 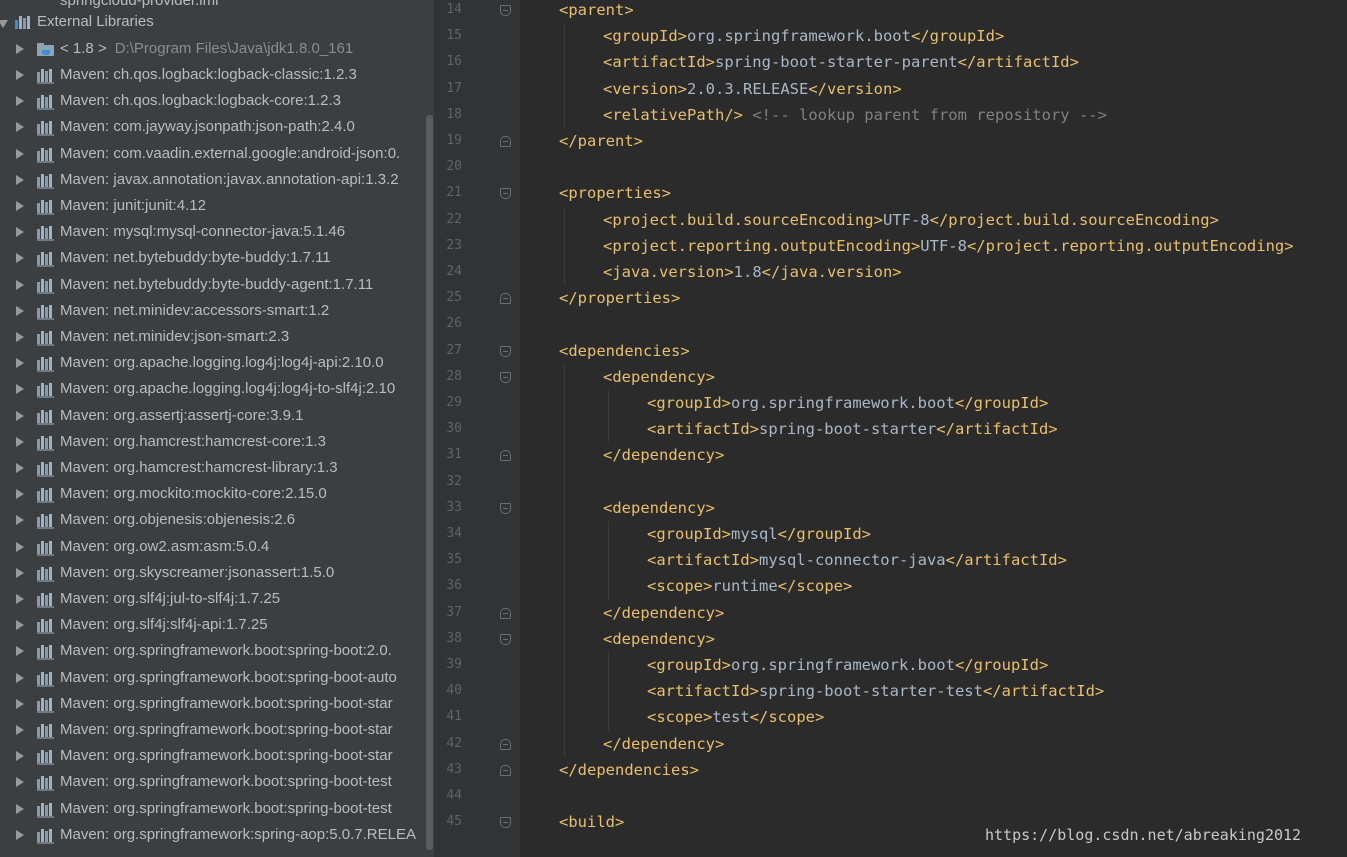 What do you see at coordinates (195, 310) in the screenshot?
I see `tree-item-label: Maven: net.minidev:accessors-smart:1.2` at bounding box center [195, 310].